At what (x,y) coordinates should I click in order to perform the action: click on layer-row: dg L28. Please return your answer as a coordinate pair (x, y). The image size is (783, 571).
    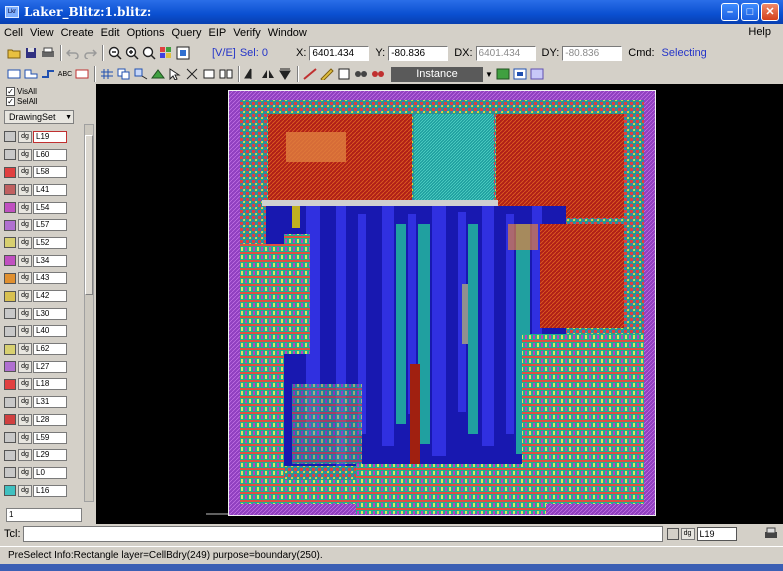
    Looking at the image, I should click on (43, 420).